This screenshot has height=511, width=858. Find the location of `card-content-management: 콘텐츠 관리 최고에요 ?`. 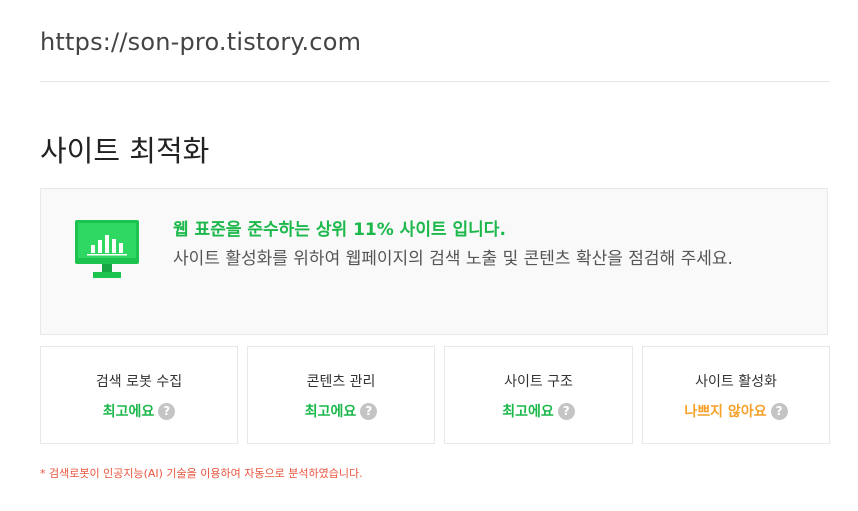

card-content-management: 콘텐츠 관리 최고에요 ? is located at coordinates (341, 395).